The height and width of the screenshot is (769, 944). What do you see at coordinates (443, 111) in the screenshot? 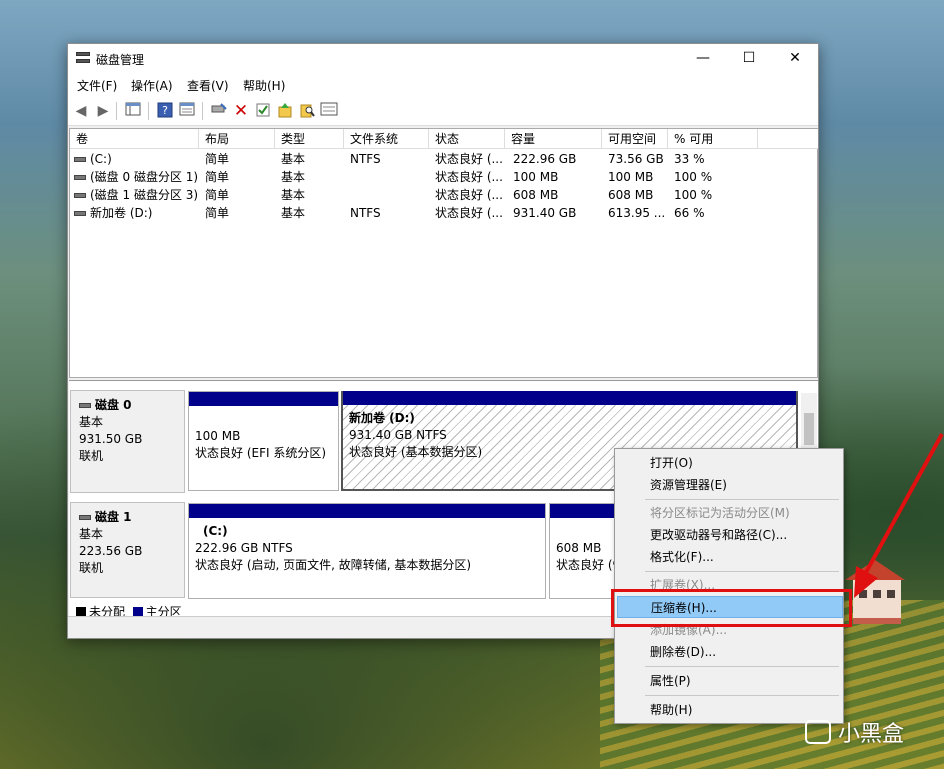
I see `toolbar: ◀ ▶ ? ✕` at bounding box center [443, 111].